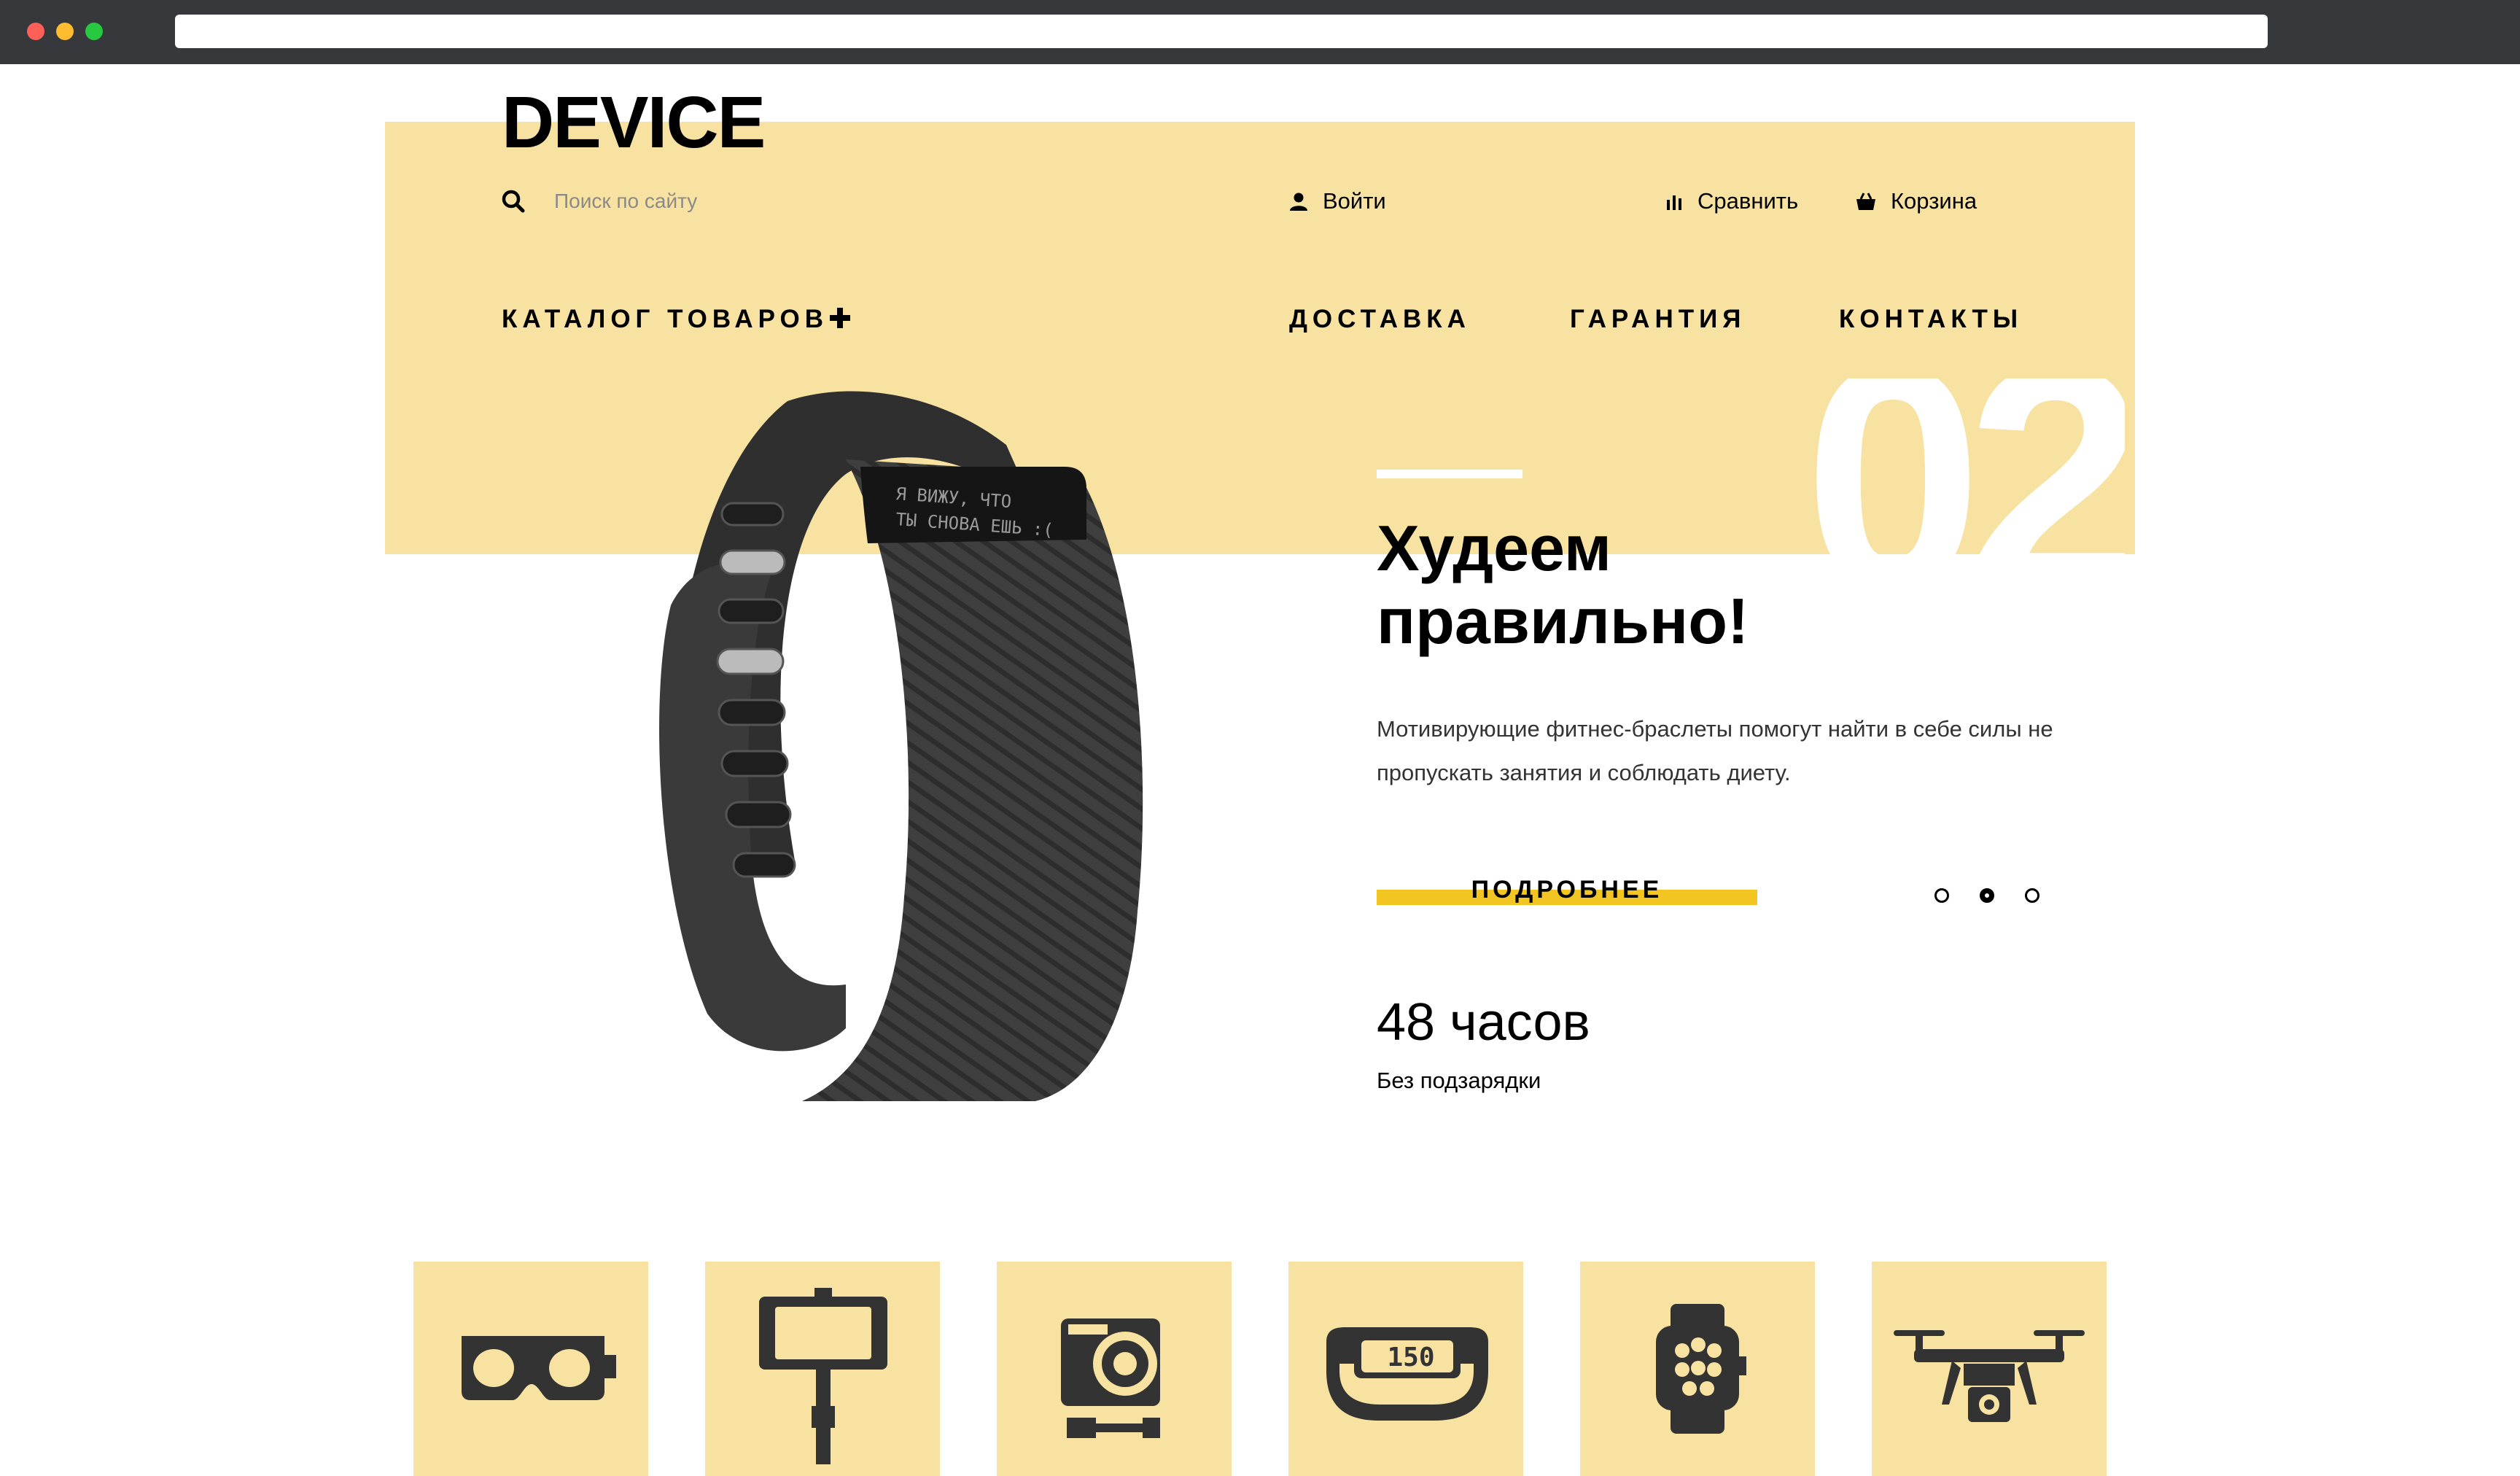 Image resolution: width=2520 pixels, height=1476 pixels. What do you see at coordinates (1674, 202) in the screenshot?
I see `compare-icon` at bounding box center [1674, 202].